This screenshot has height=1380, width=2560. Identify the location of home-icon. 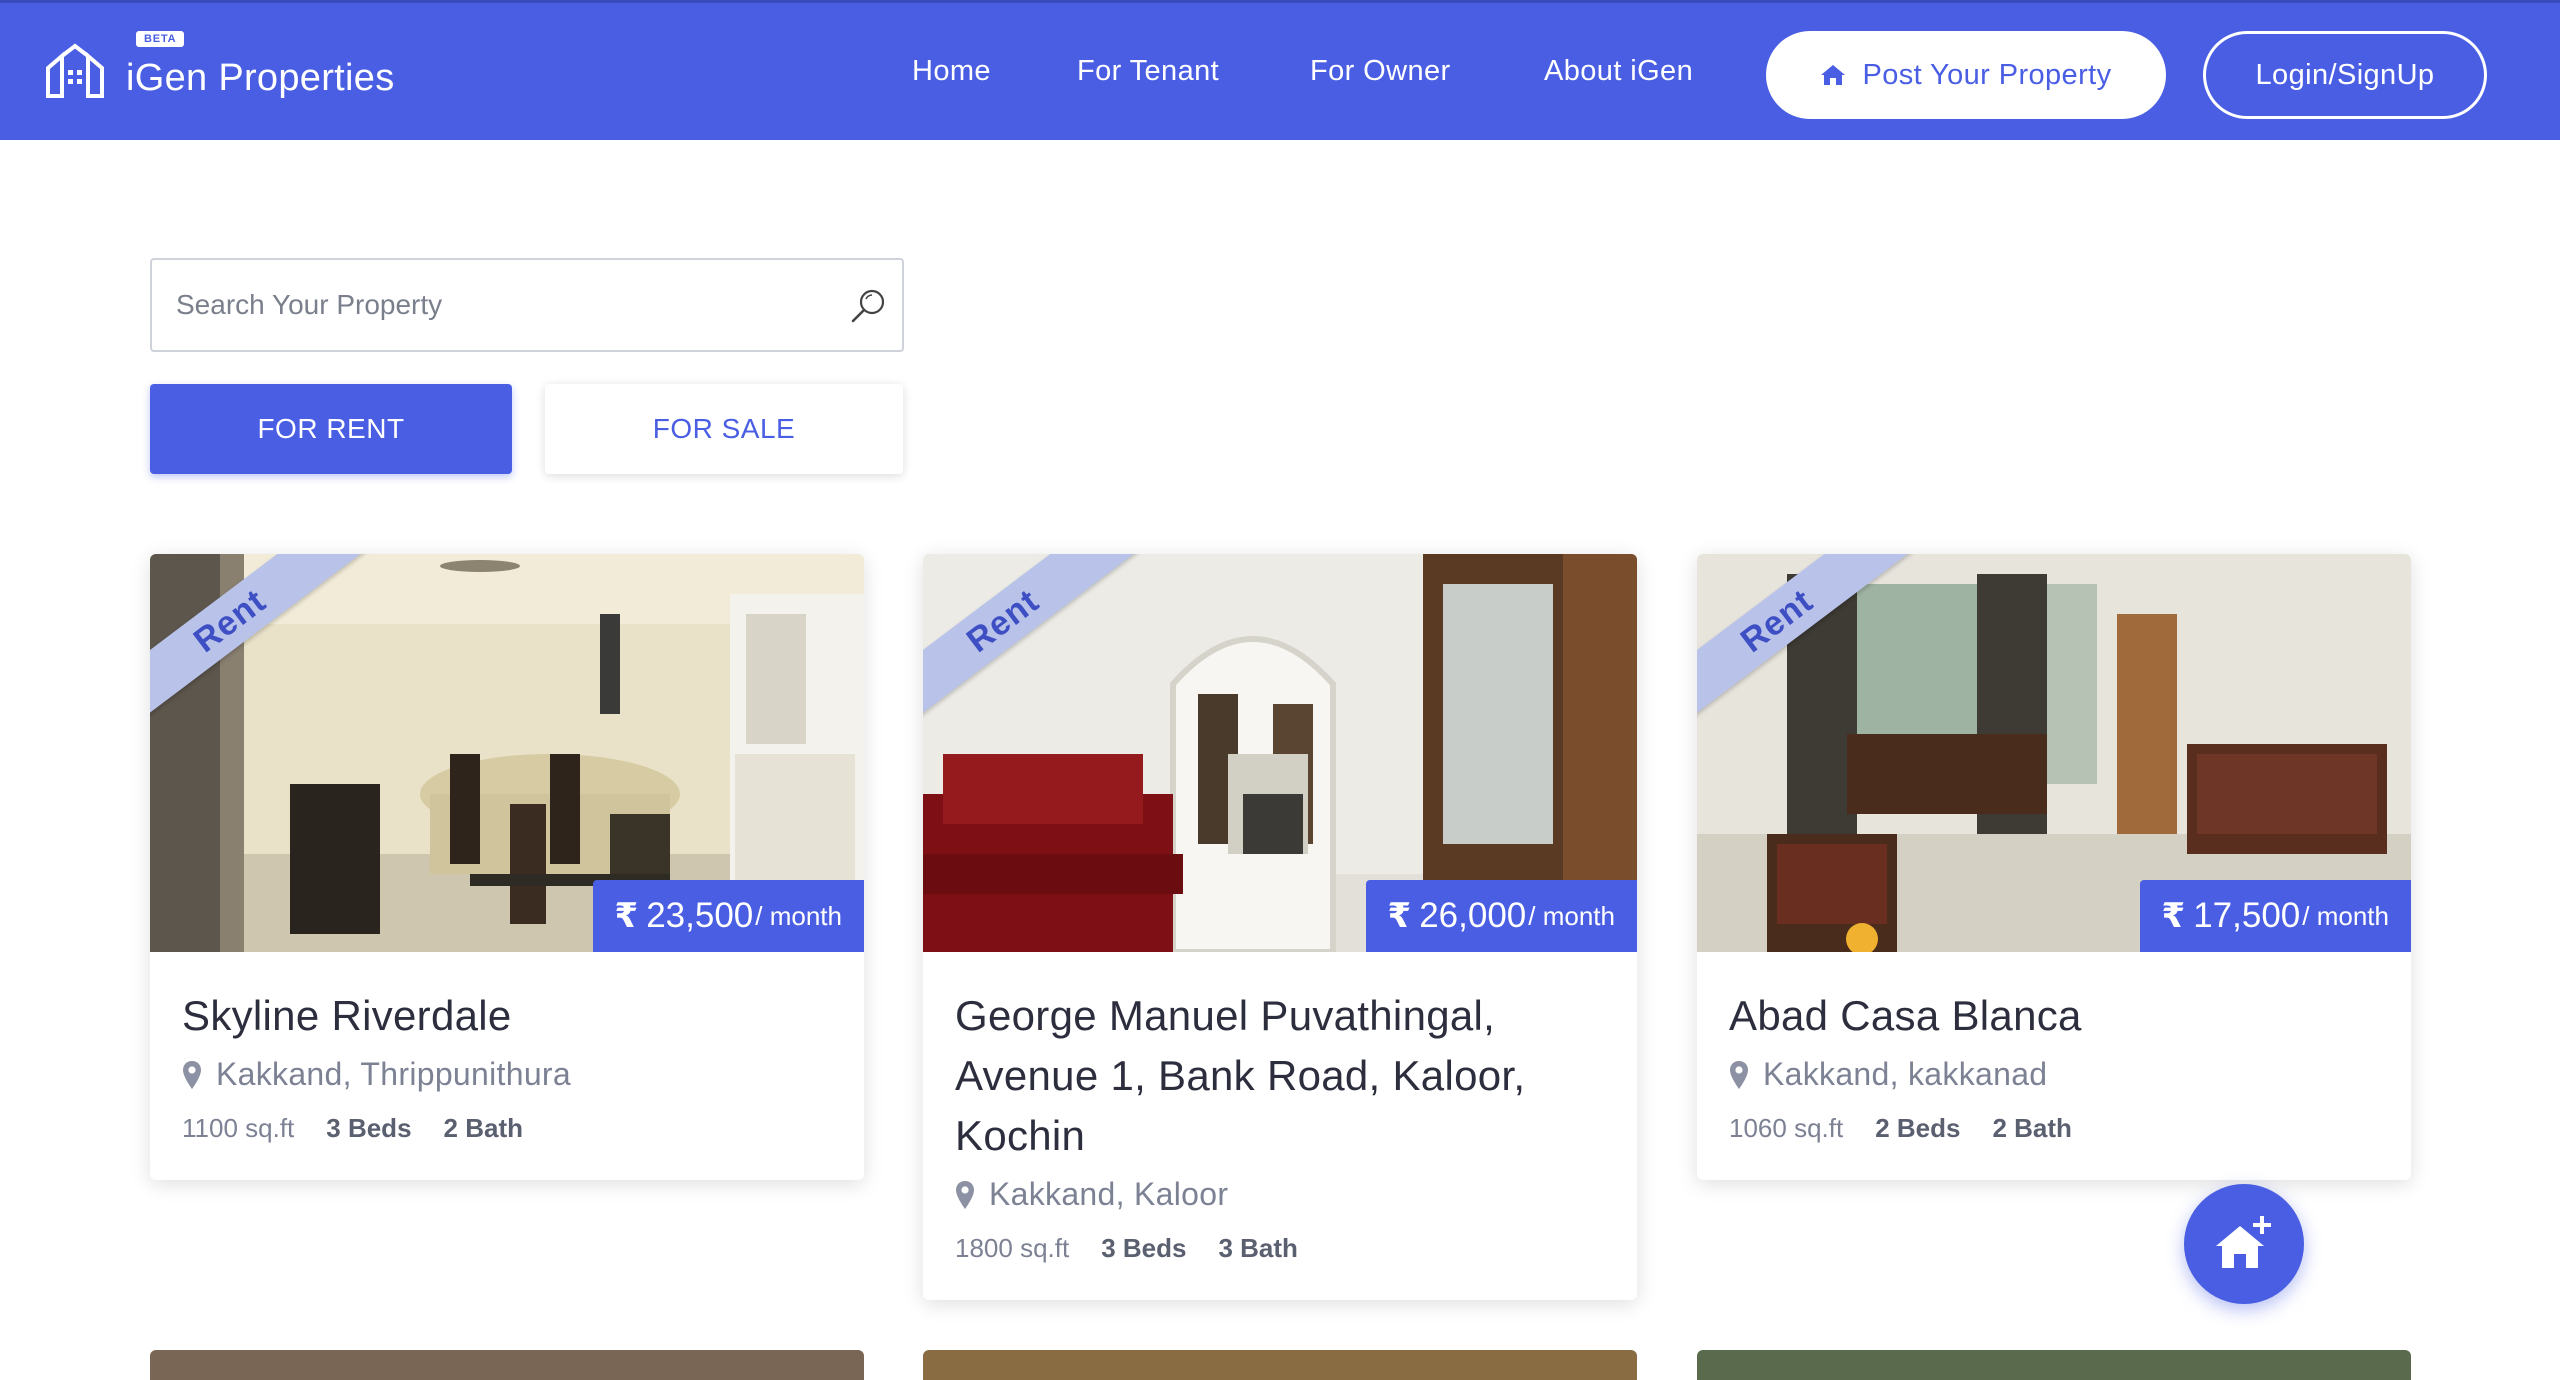
(1833, 75).